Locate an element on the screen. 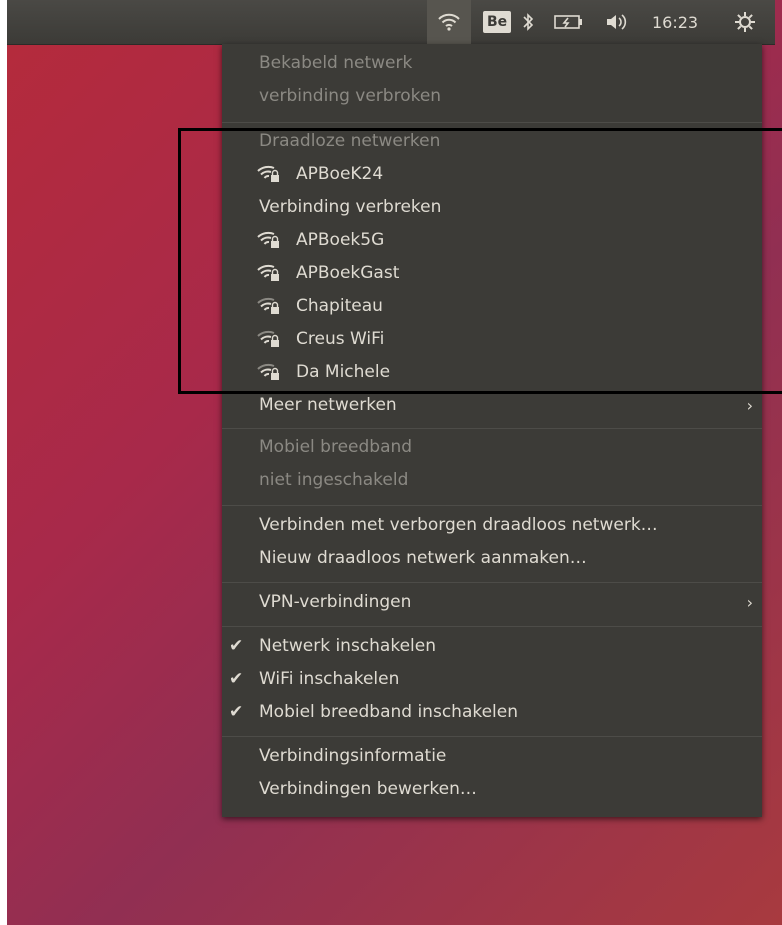 The width and height of the screenshot is (782, 925). battery-indicator is located at coordinates (569, 22).